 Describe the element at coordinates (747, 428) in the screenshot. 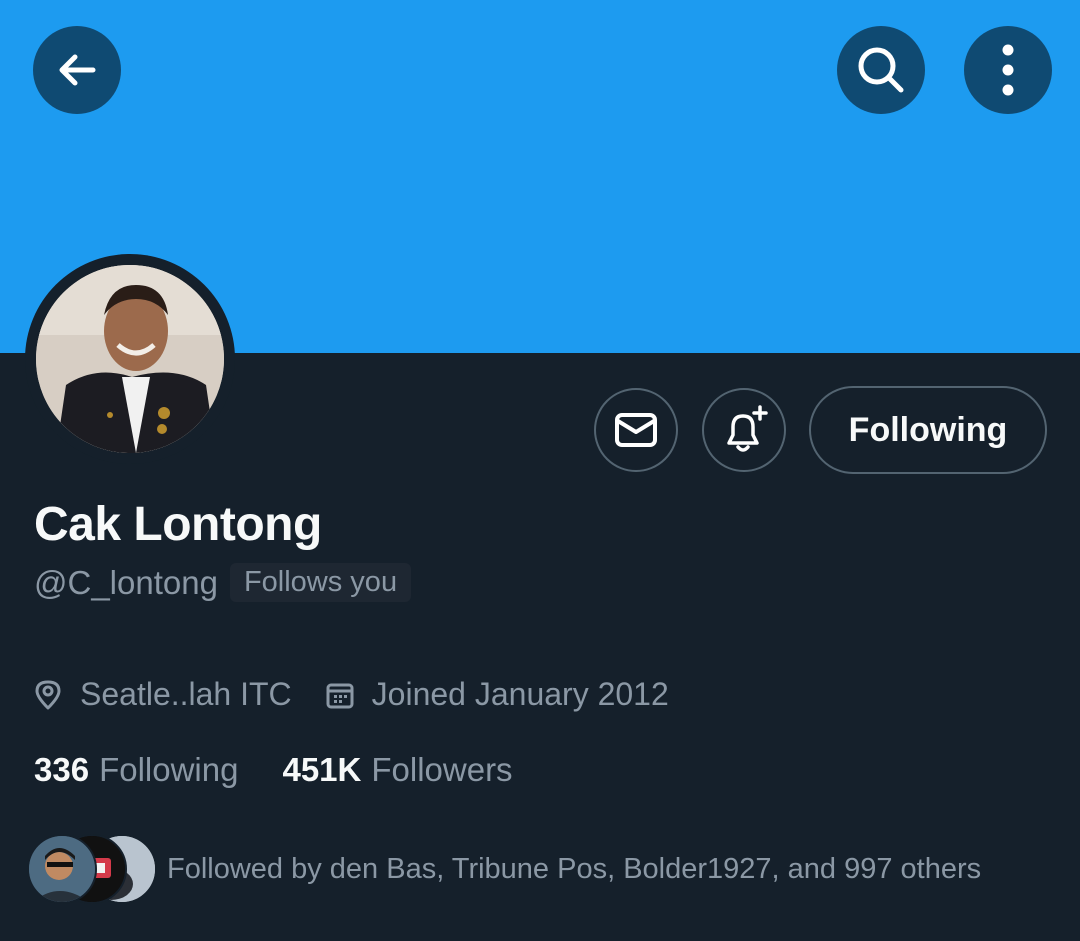

I see `bell-plus-icon` at that location.